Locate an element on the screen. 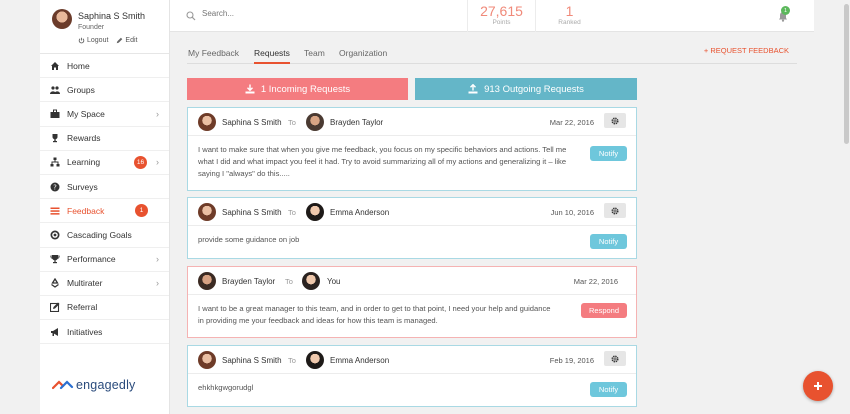 Image resolution: width=850 pixels, height=414 pixels. cup-icon is located at coordinates (55, 259).